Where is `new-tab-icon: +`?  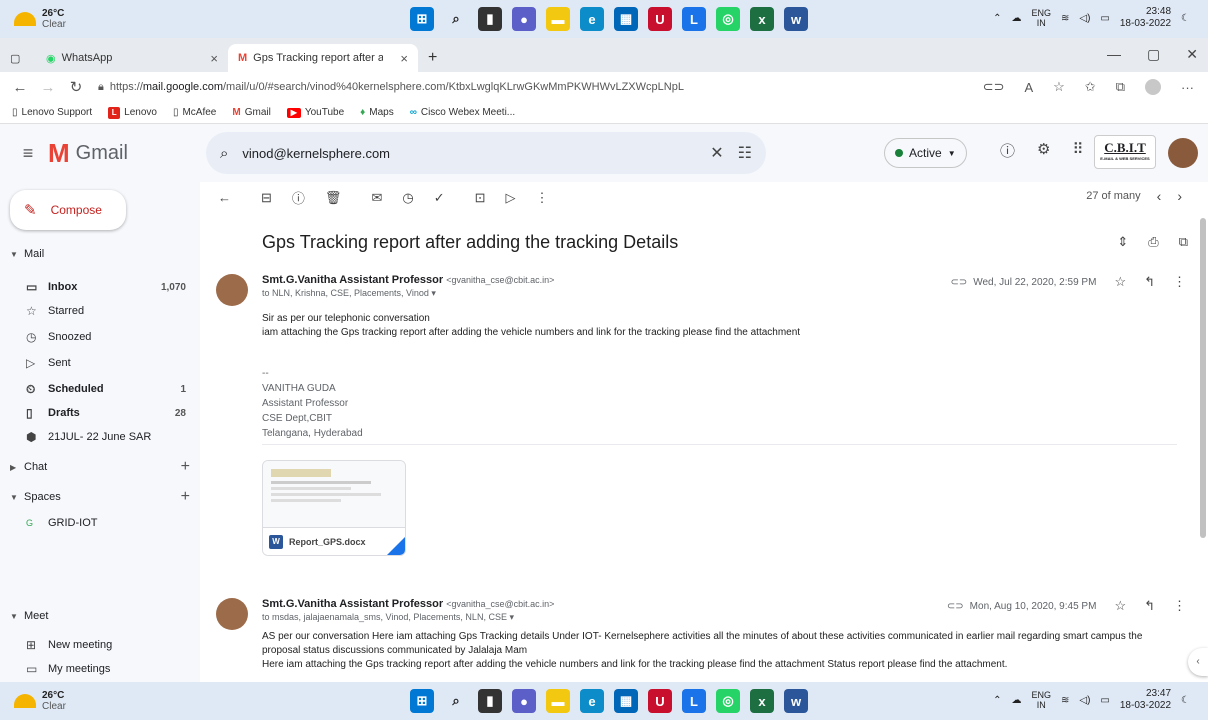
new-tab-icon: + is located at coordinates (432, 58).